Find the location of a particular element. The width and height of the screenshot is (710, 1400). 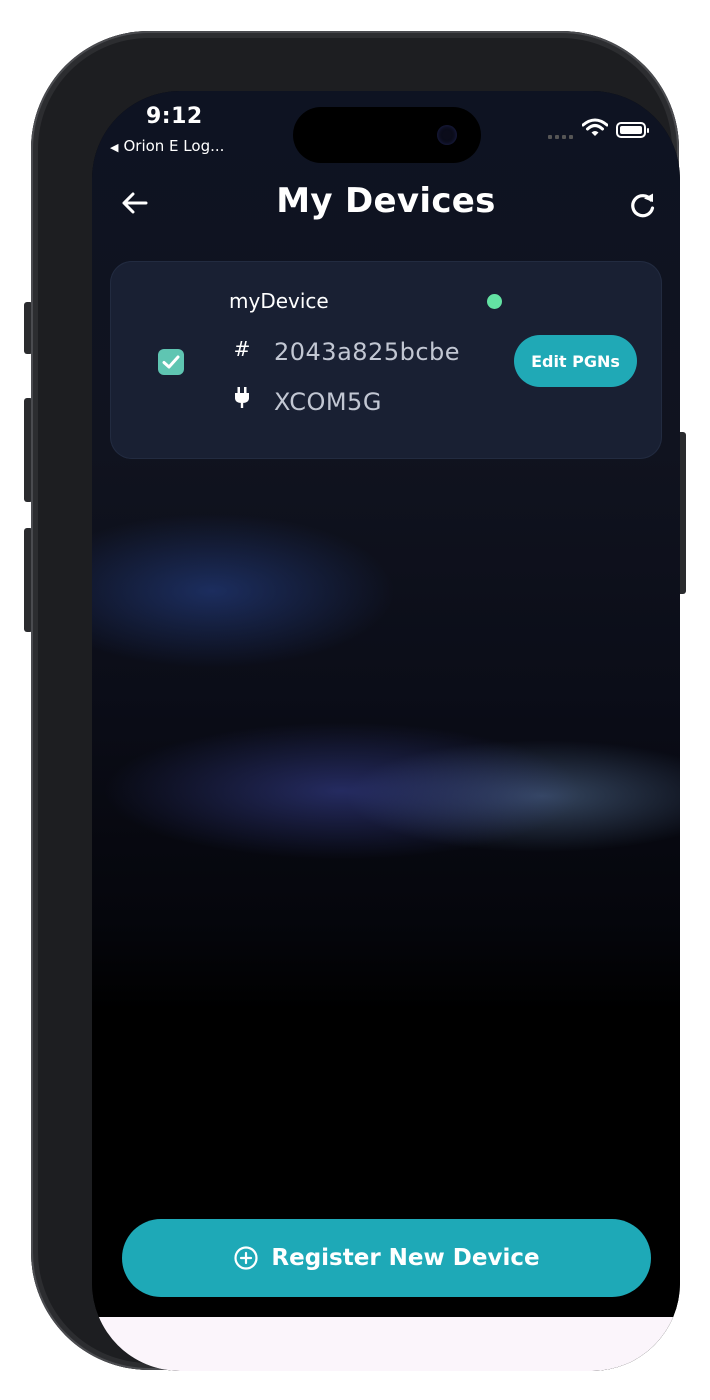

device-select-checkbox is located at coordinates (171, 362).